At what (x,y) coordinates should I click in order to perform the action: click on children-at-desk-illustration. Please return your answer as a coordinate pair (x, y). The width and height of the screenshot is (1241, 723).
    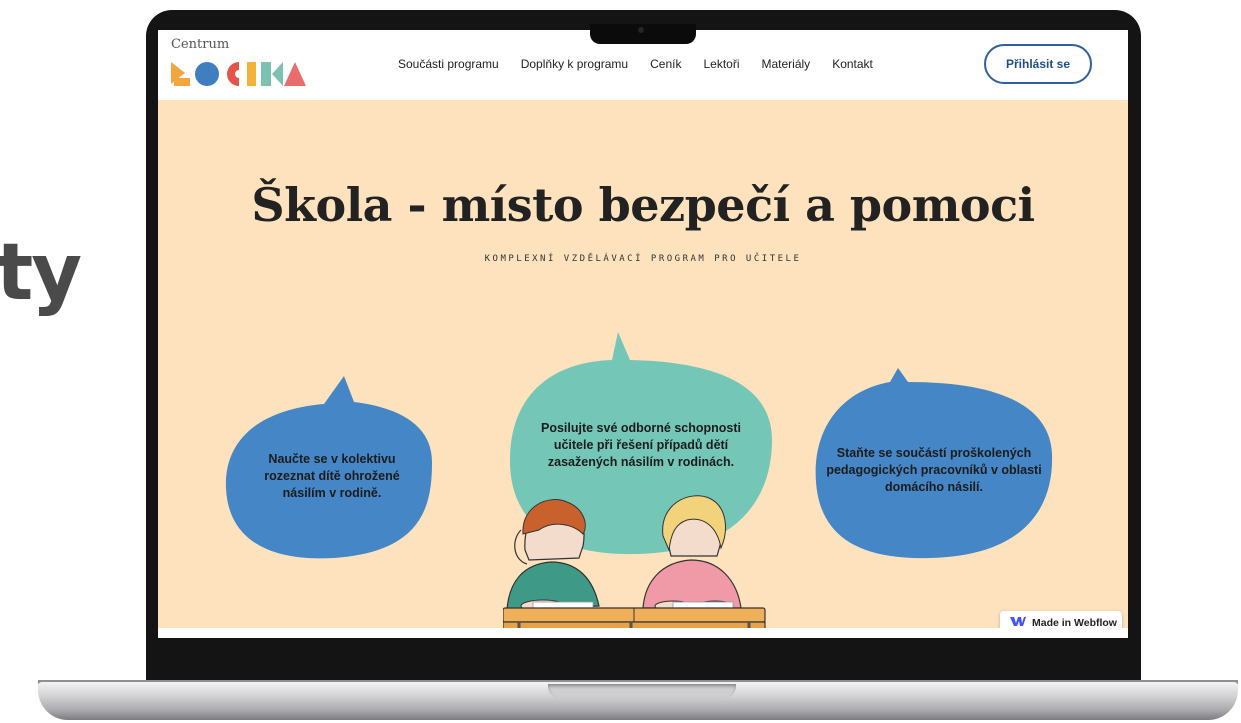
    Looking at the image, I should click on (637, 564).